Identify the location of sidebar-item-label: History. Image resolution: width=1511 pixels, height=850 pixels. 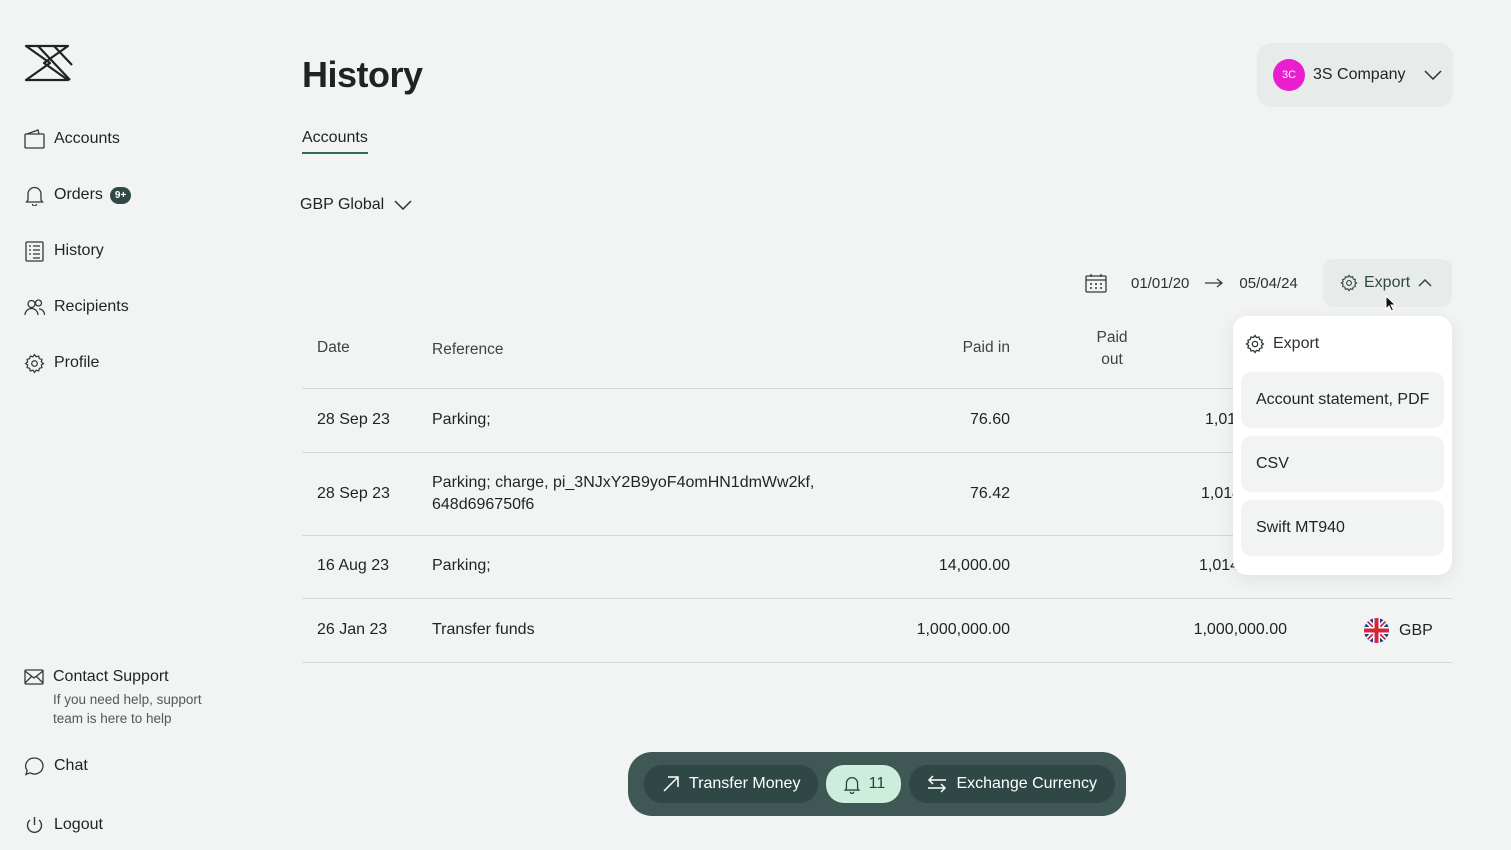
(79, 250).